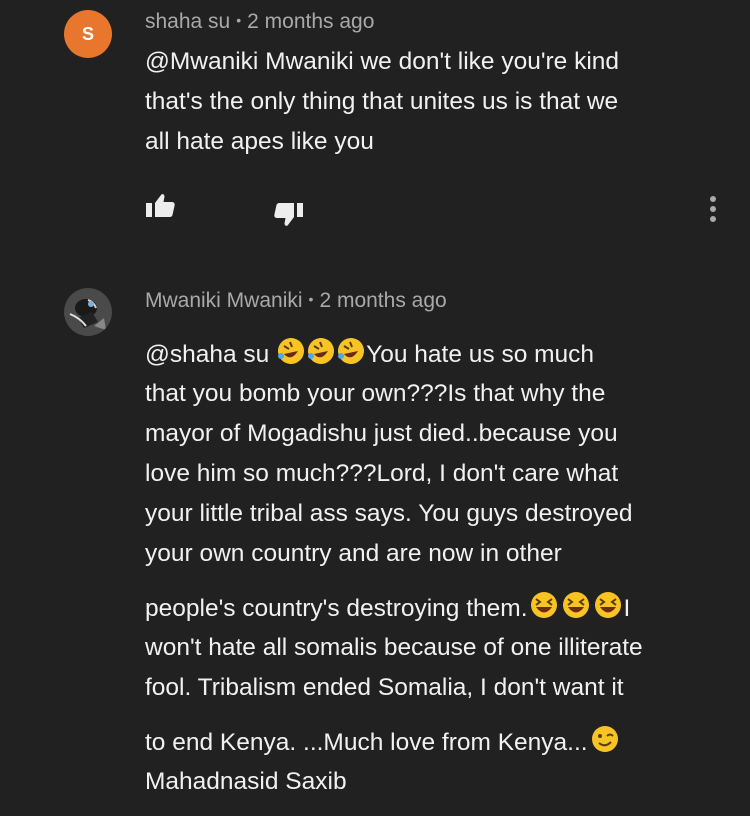  I want to click on comment-line: your own country and are now in other, so click(353, 553).